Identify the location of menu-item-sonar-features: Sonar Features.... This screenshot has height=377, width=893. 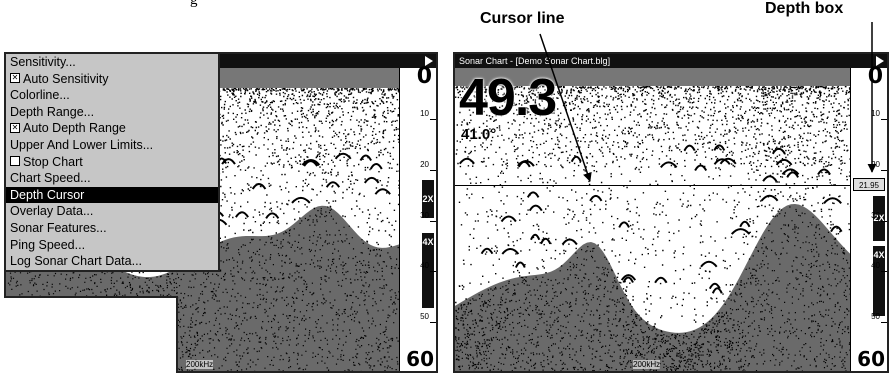
(112, 228).